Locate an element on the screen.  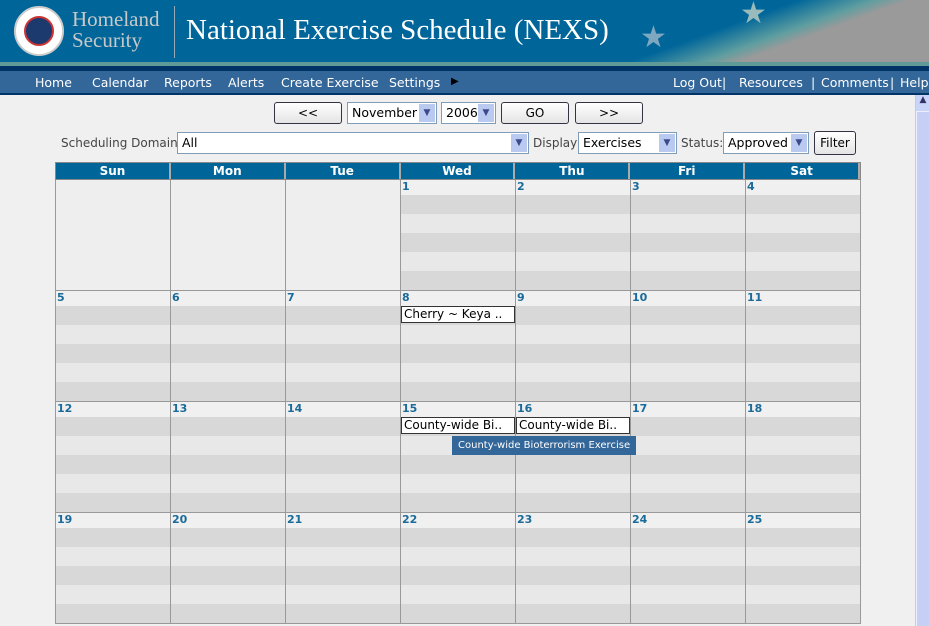
day-cell: 20 is located at coordinates (228, 568).